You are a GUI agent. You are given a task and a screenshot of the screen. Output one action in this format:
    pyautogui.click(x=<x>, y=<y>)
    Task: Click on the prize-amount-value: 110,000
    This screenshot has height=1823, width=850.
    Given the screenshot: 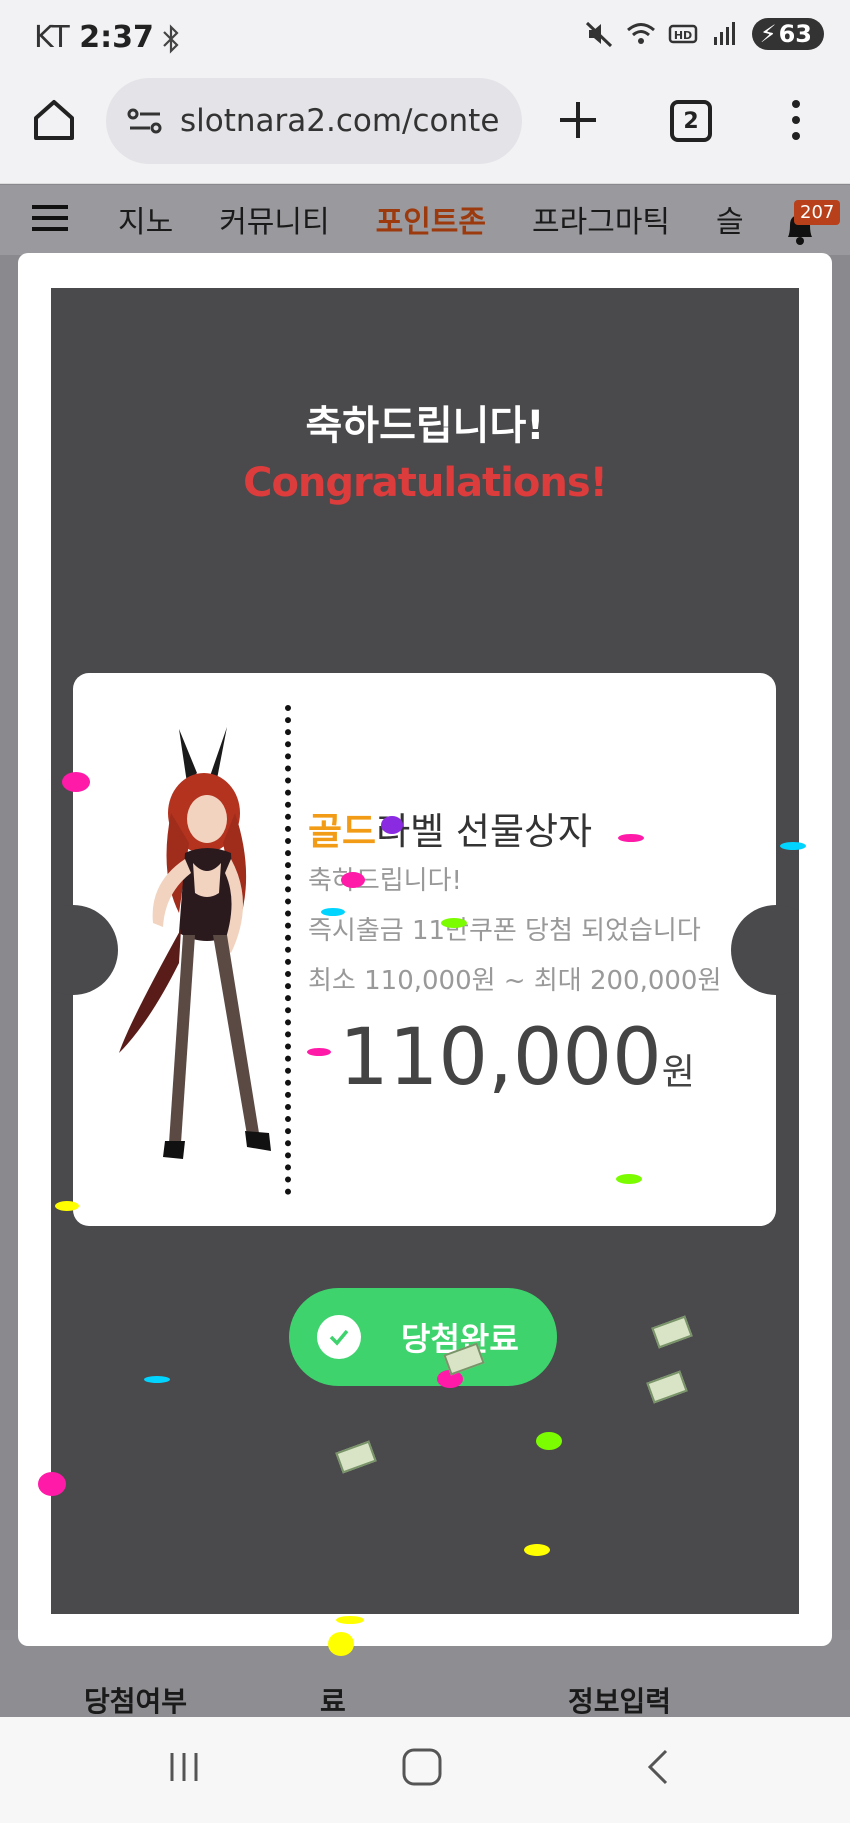 What is the action you would take?
    pyautogui.click(x=500, y=1058)
    